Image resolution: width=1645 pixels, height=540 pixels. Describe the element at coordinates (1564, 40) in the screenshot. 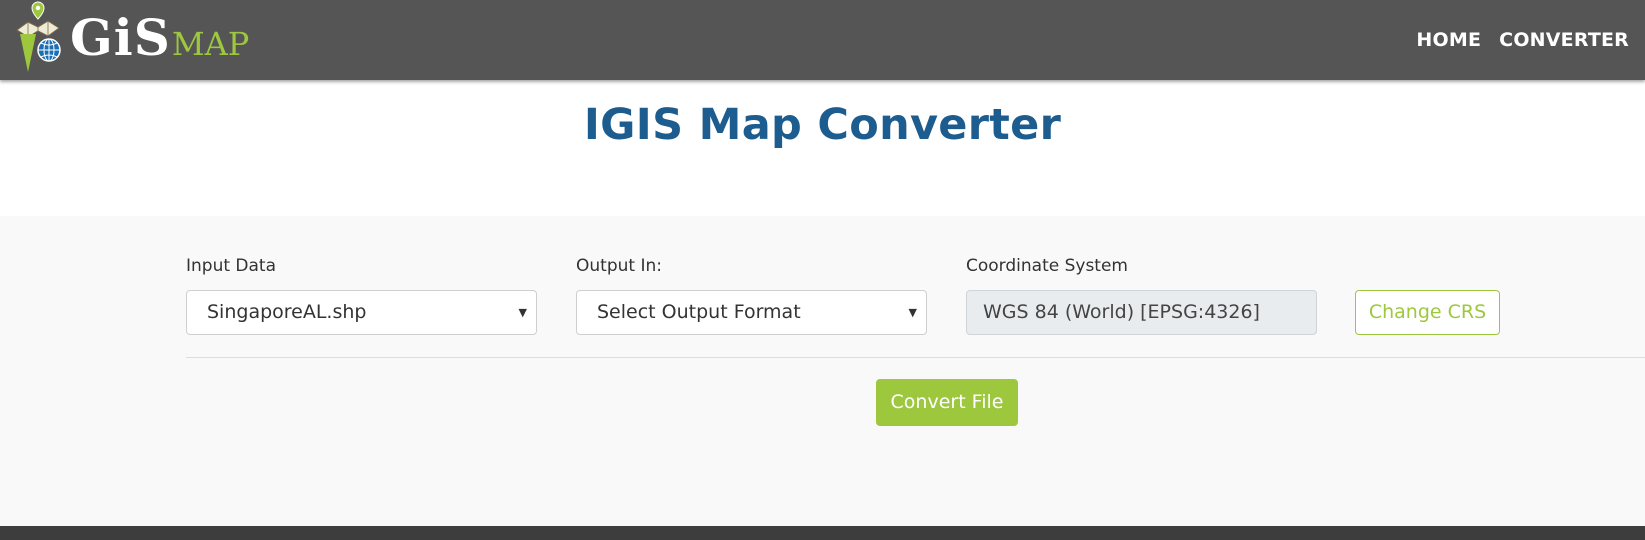

I see `nav-converter-link: CONVERTER` at that location.